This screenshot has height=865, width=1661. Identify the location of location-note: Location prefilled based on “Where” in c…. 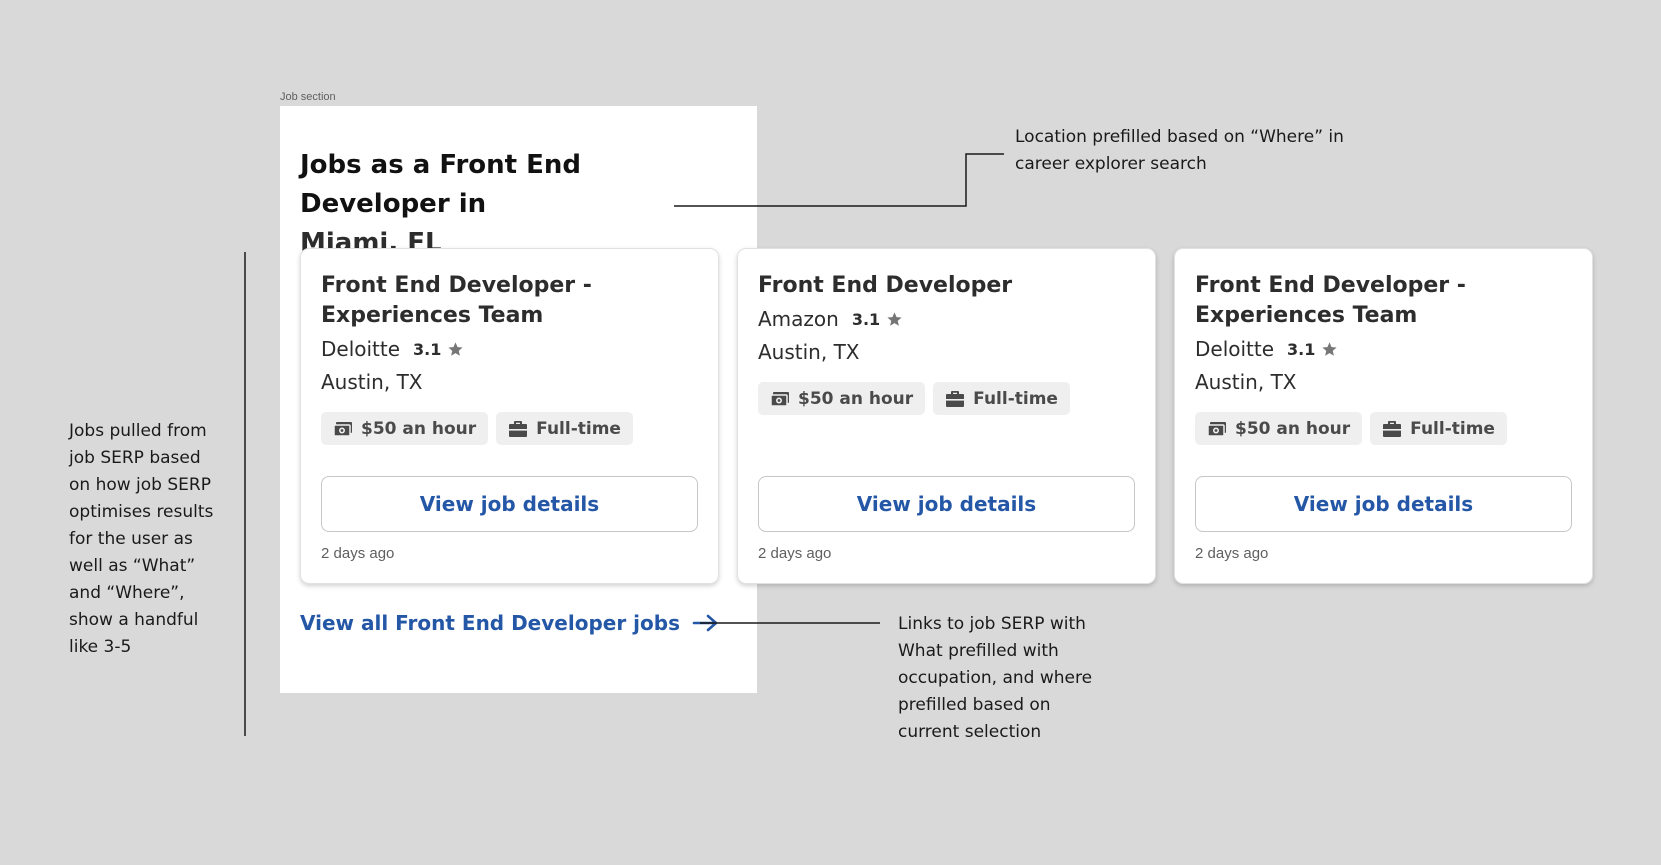
(1179, 150).